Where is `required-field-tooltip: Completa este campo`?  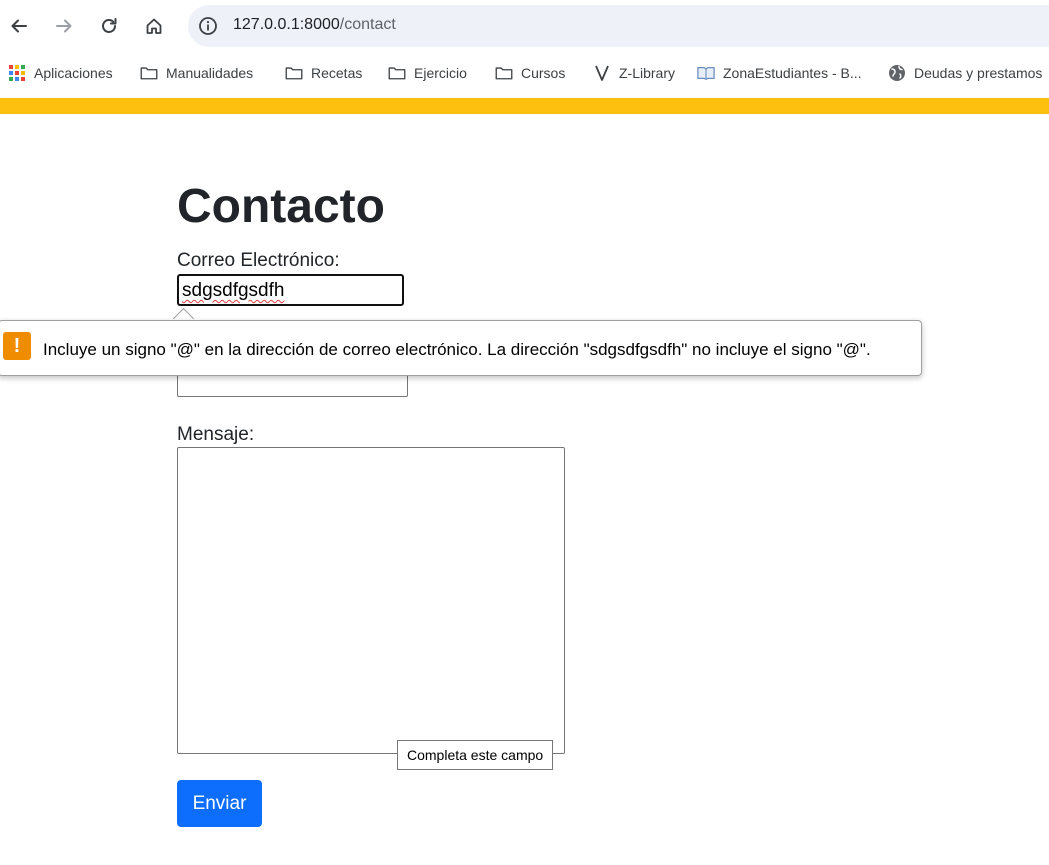
required-field-tooltip: Completa este campo is located at coordinates (475, 755).